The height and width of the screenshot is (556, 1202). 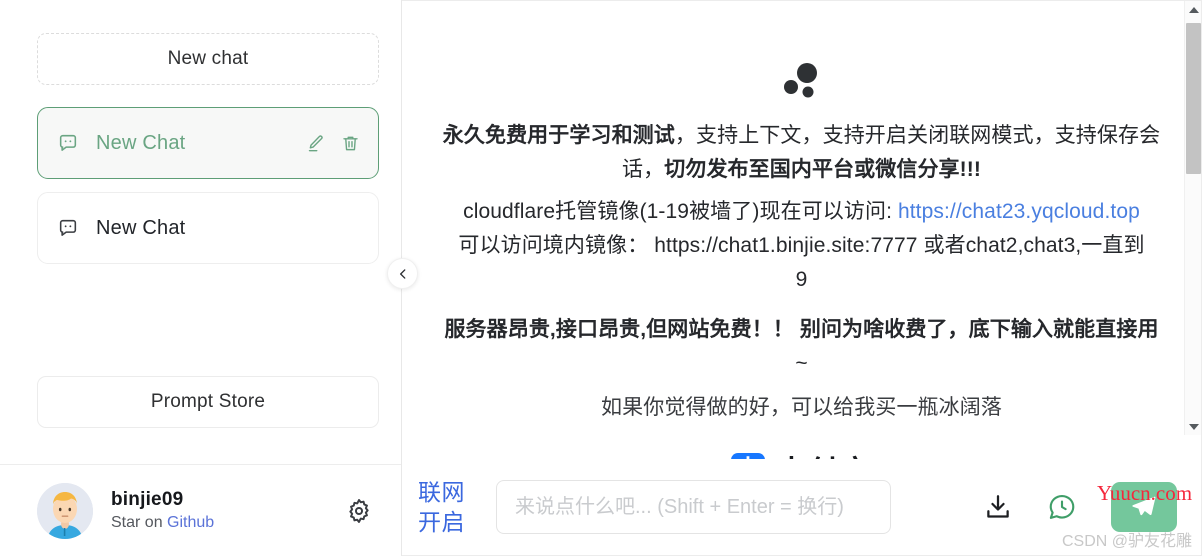 I want to click on chevron-left-icon, so click(x=402, y=273).